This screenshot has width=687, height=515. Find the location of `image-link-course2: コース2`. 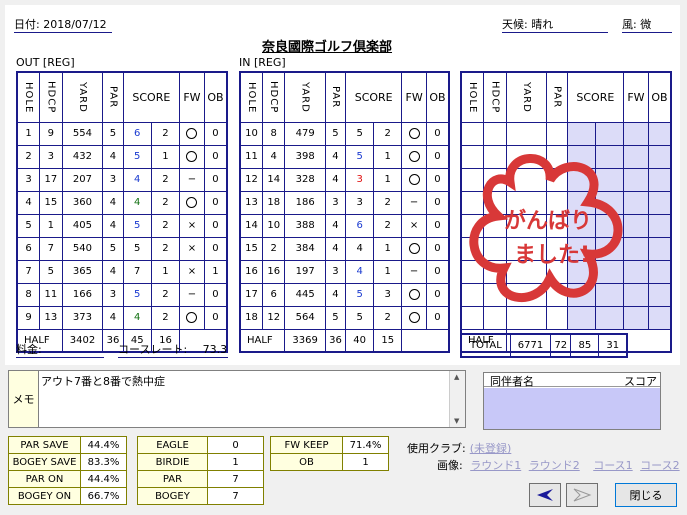

image-link-course2: コース2 is located at coordinates (659, 465).